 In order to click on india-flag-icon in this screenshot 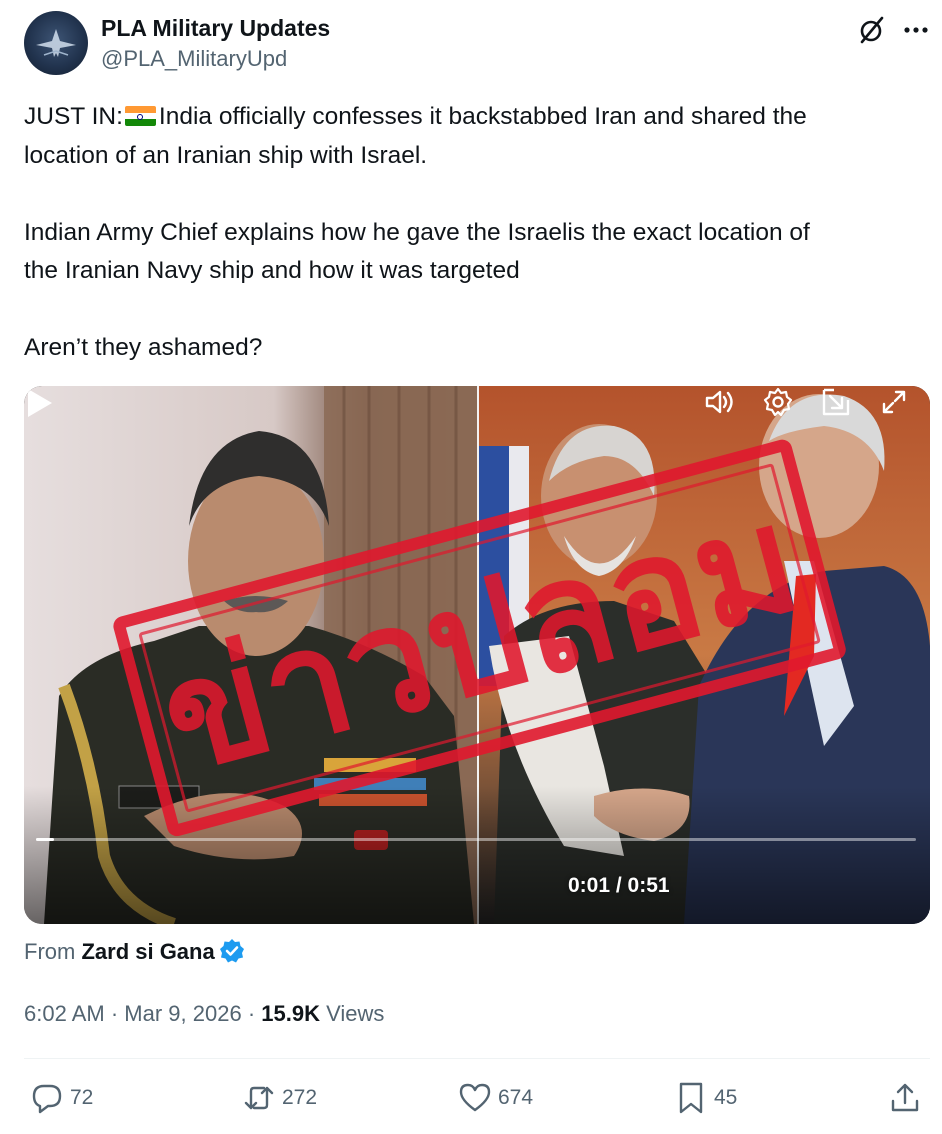, I will do `click(140, 116)`.